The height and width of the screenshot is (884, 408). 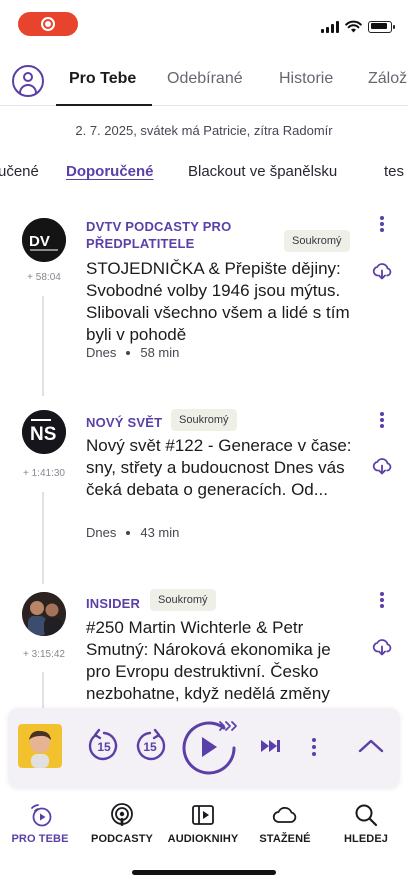 What do you see at coordinates (40, 746) in the screenshot?
I see `now-playing-artwork` at bounding box center [40, 746].